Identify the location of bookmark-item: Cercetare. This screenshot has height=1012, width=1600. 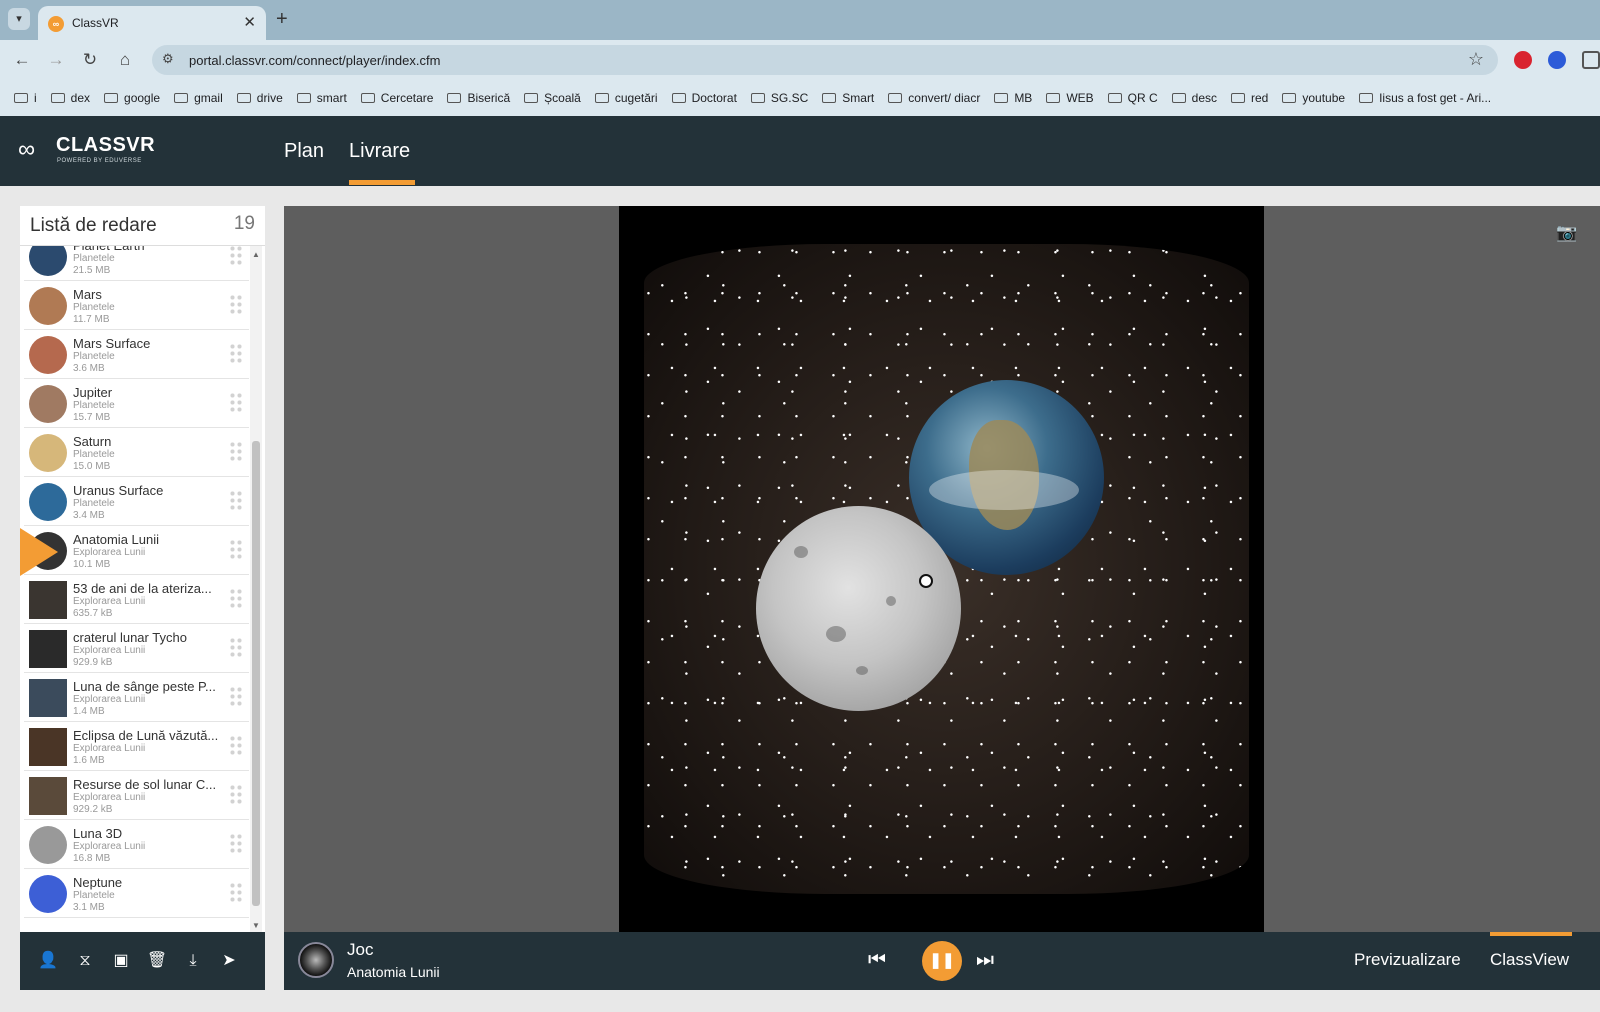
(396, 98).